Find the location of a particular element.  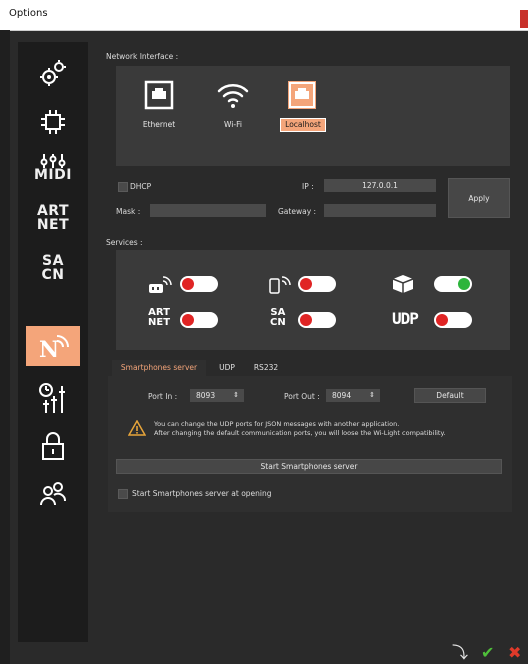

interface-label: Ethernet is located at coordinates (159, 124).